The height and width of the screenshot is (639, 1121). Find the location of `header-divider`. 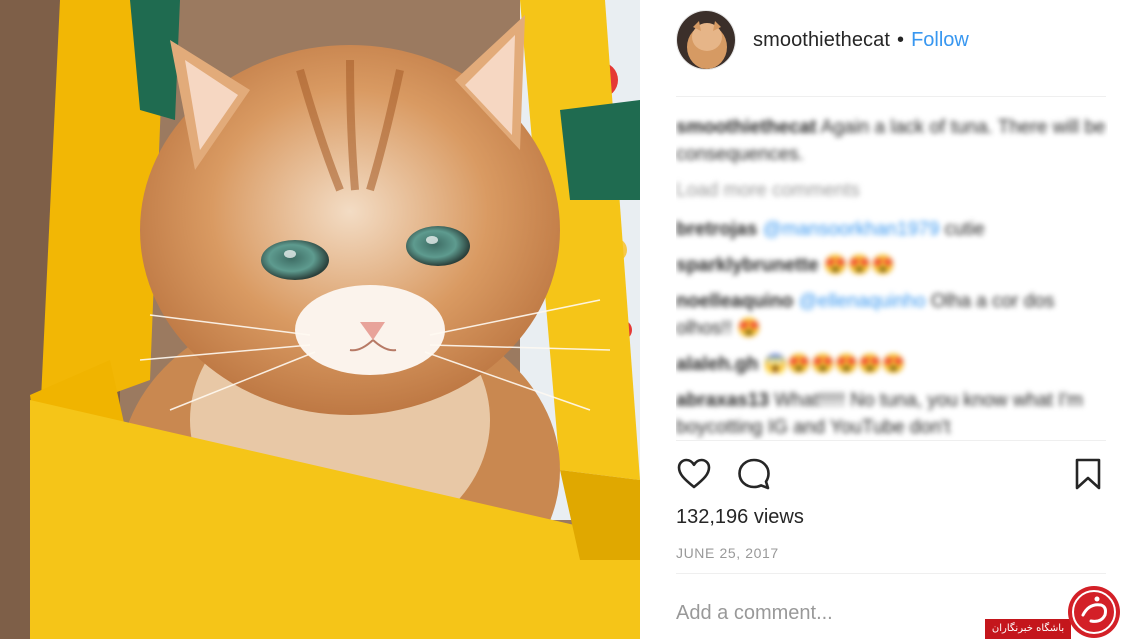

header-divider is located at coordinates (891, 96).